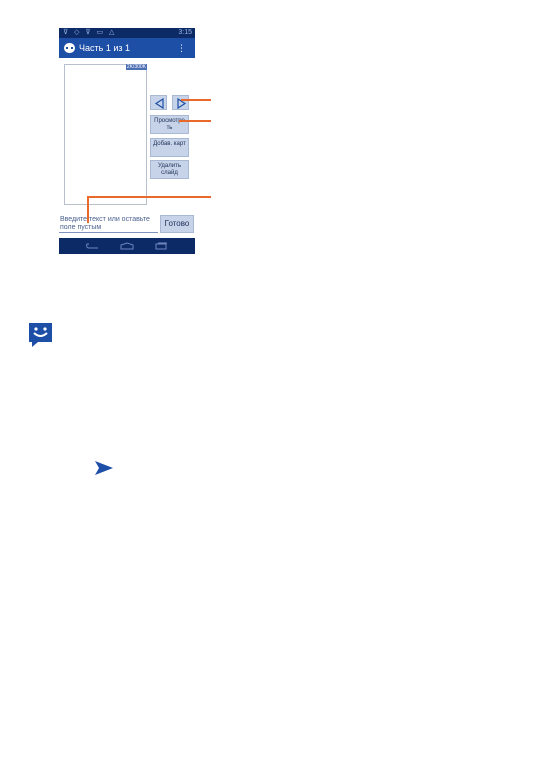  I want to click on recent-apps-icon, so click(161, 246).